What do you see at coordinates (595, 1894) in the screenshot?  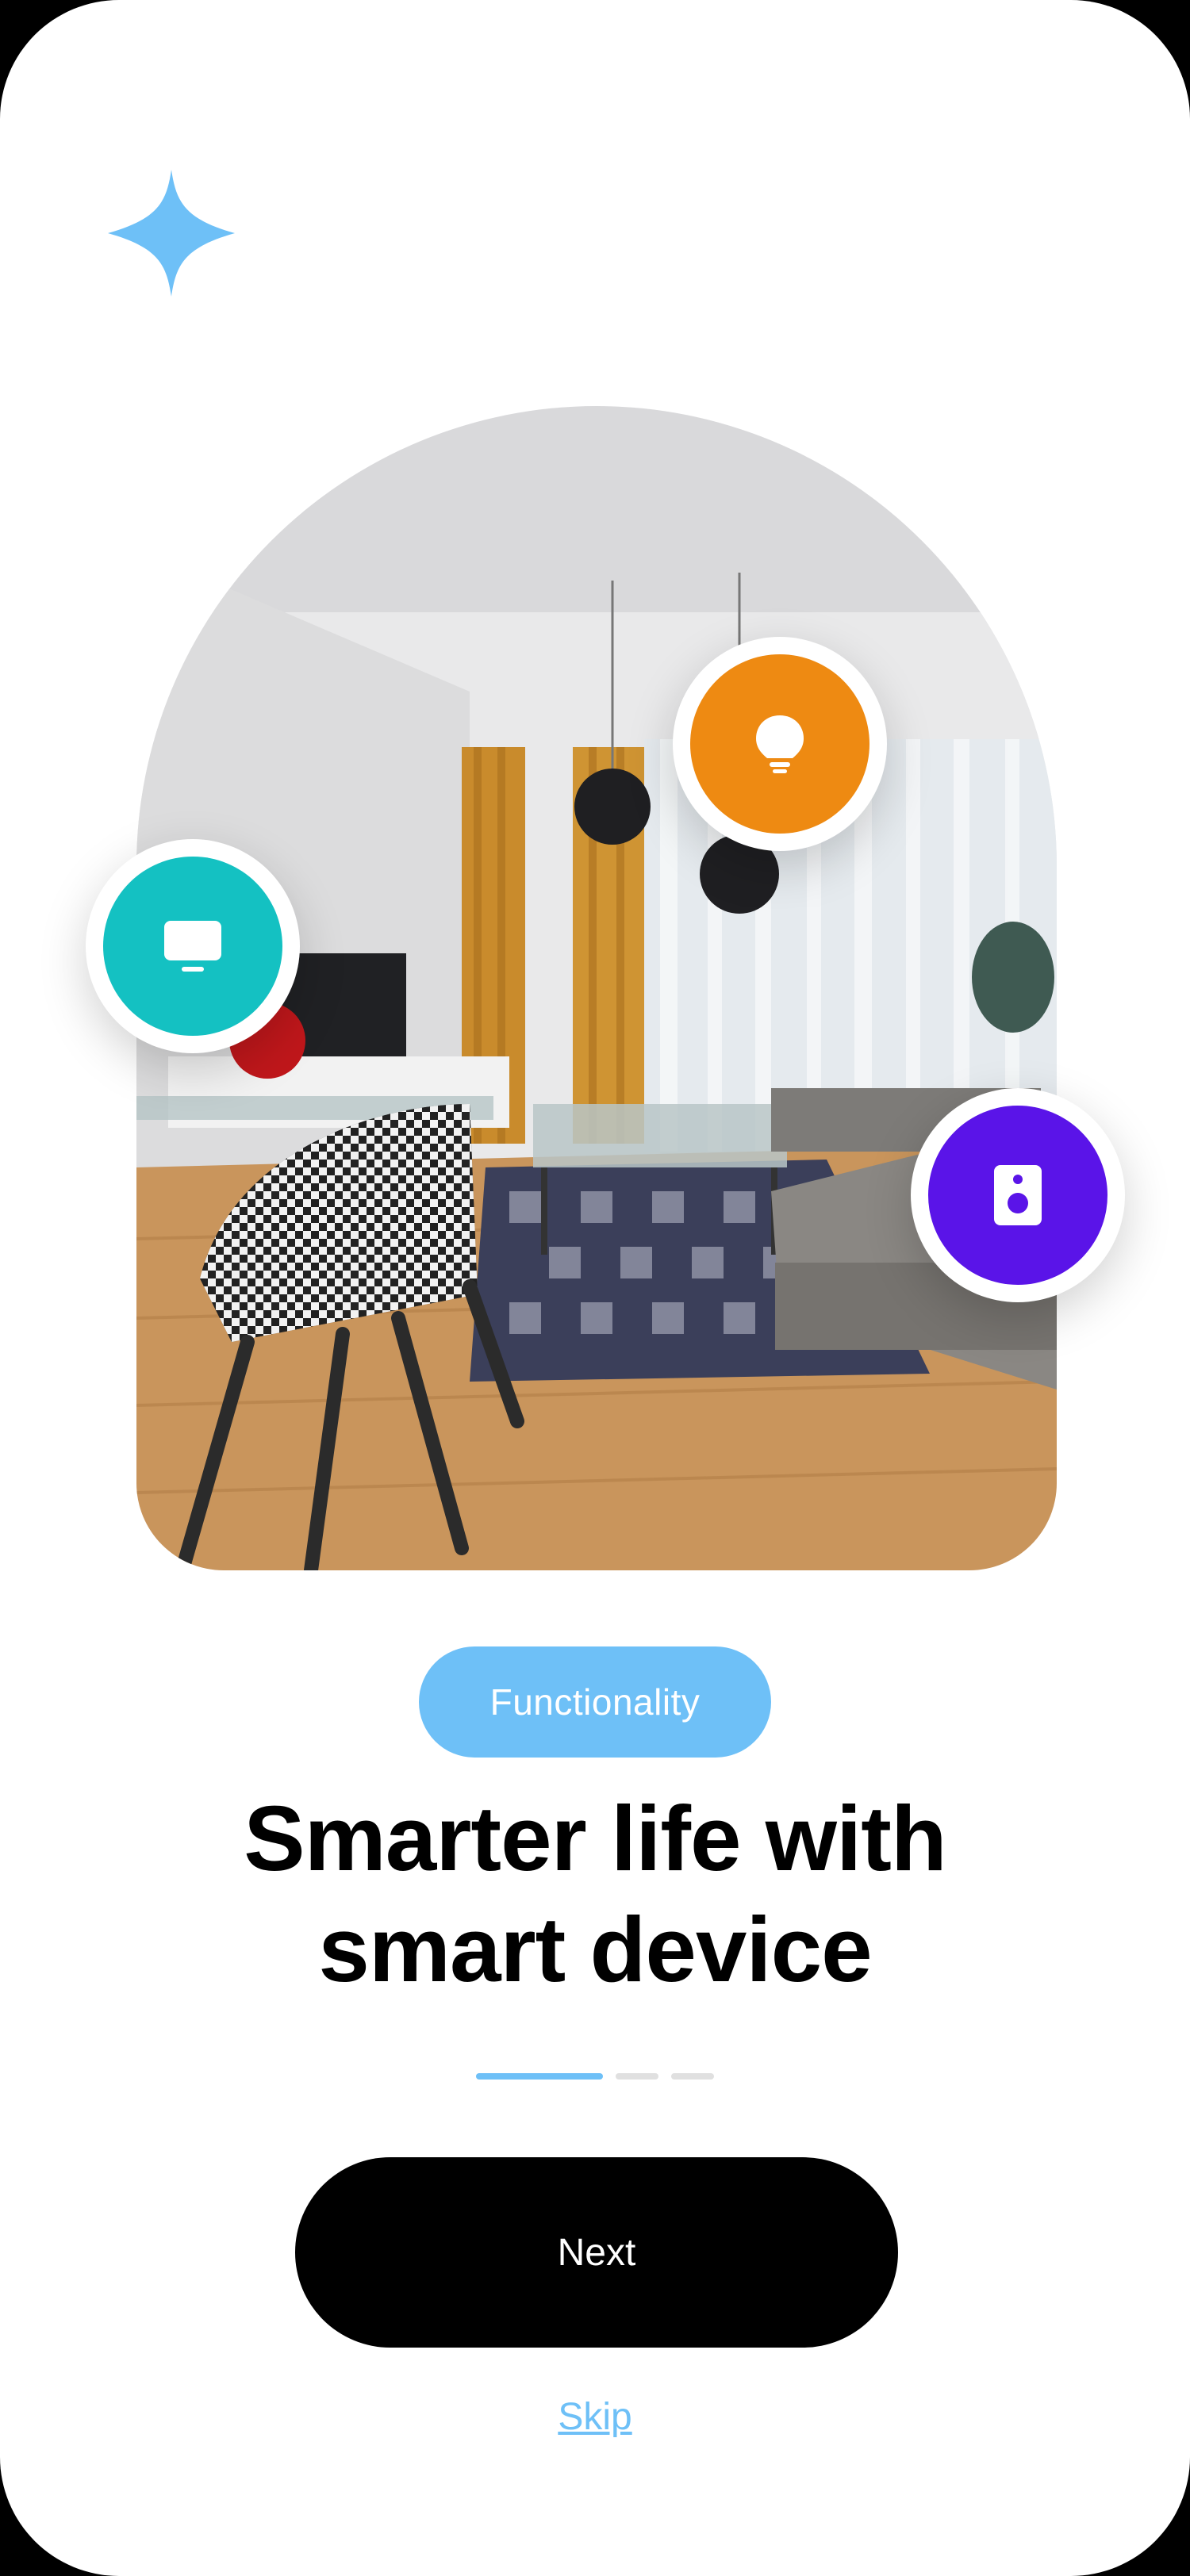 I see `onboarding-headline: Smarter life with smart device` at bounding box center [595, 1894].